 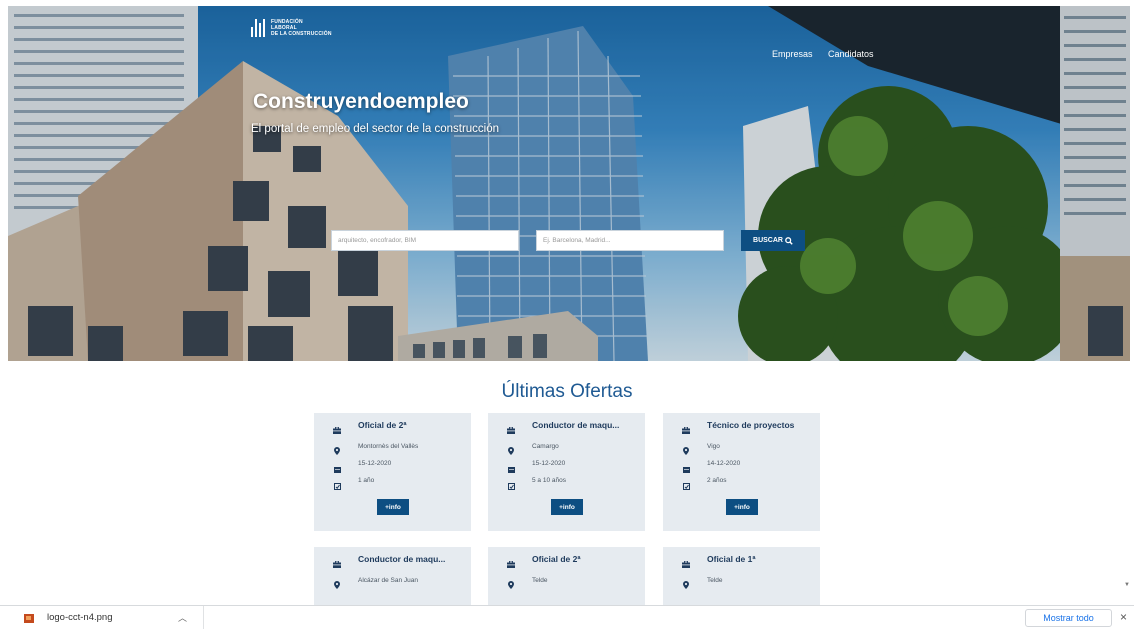 What do you see at coordinates (258, 28) in the screenshot?
I see `logo-mark-icon` at bounding box center [258, 28].